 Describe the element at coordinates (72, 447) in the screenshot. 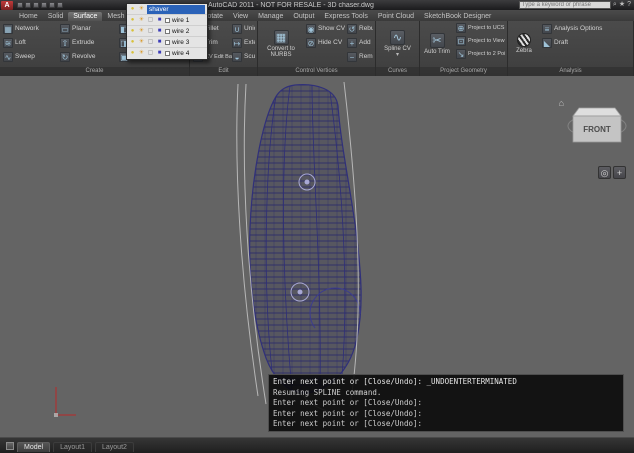

I see `tab-layout1: Layout1` at that location.